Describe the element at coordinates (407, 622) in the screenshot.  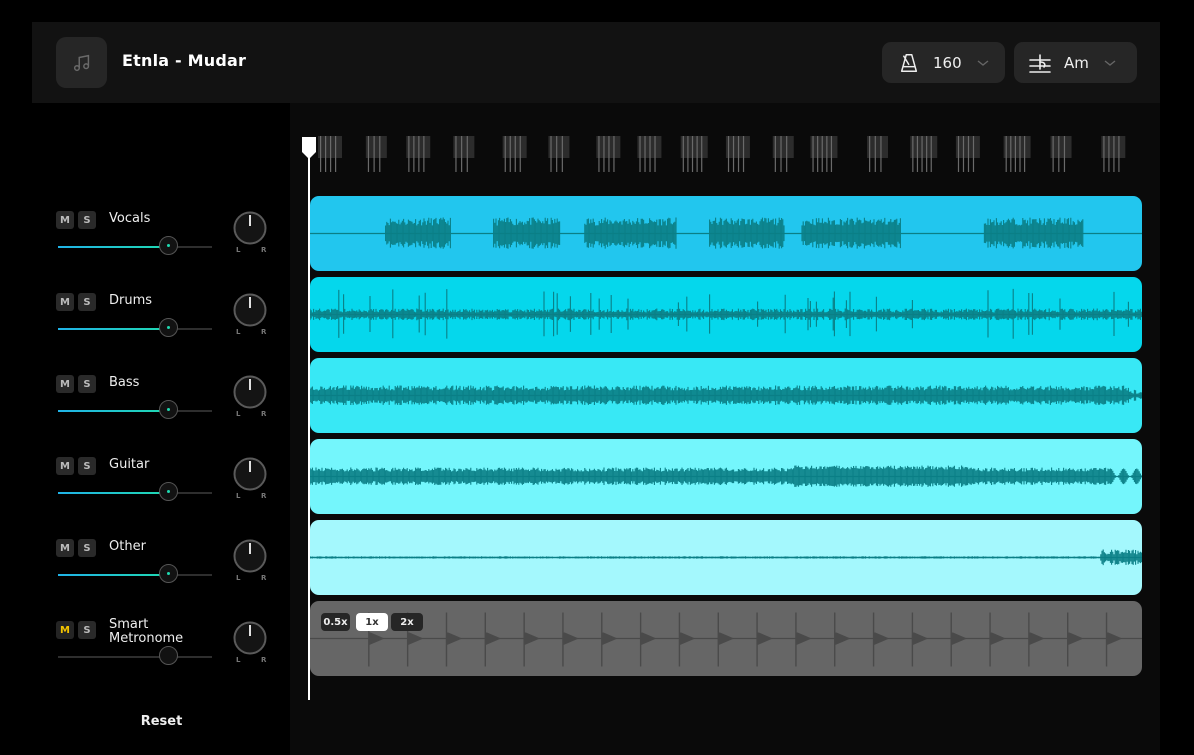
I see `speed-button-2x: 2x` at that location.